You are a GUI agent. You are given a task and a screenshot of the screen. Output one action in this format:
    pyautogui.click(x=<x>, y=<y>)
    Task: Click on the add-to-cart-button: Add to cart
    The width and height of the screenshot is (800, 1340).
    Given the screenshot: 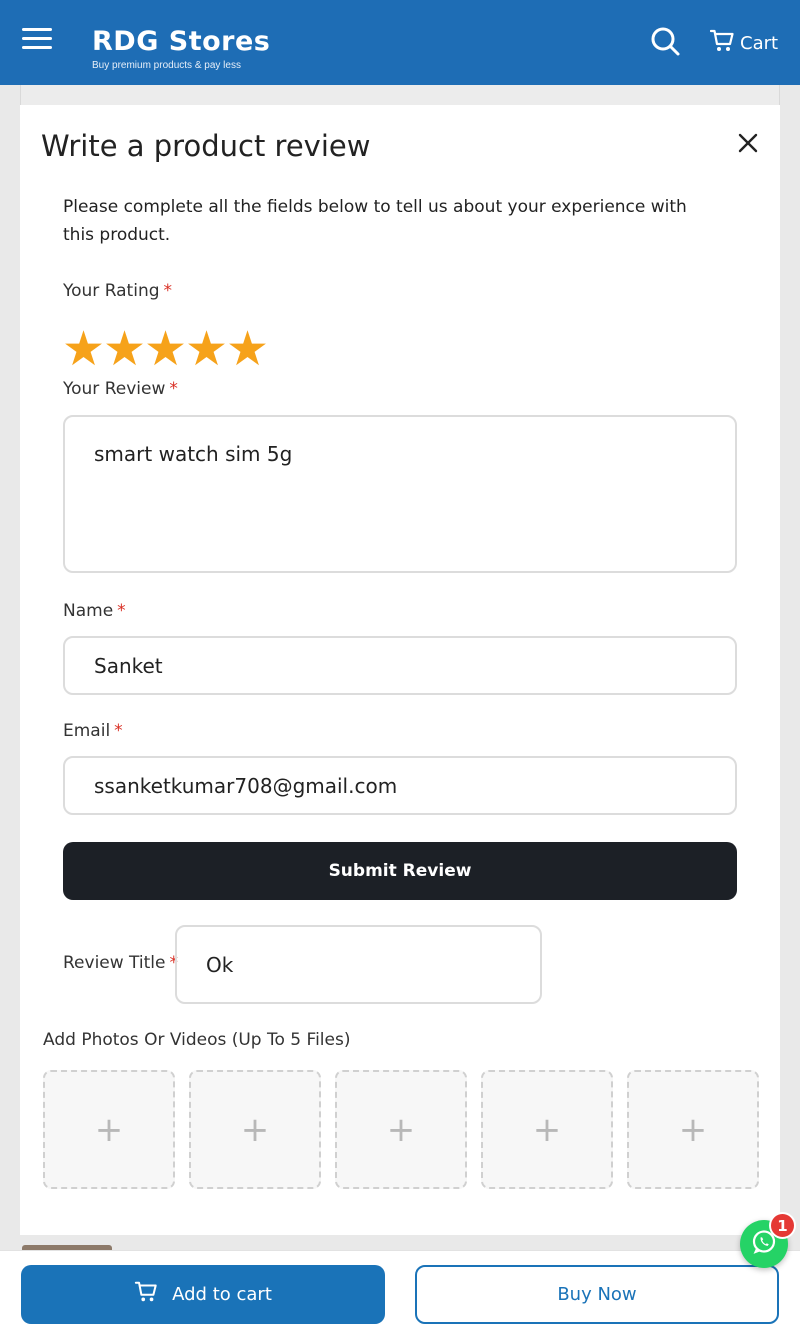 What is the action you would take?
    pyautogui.click(x=203, y=1294)
    